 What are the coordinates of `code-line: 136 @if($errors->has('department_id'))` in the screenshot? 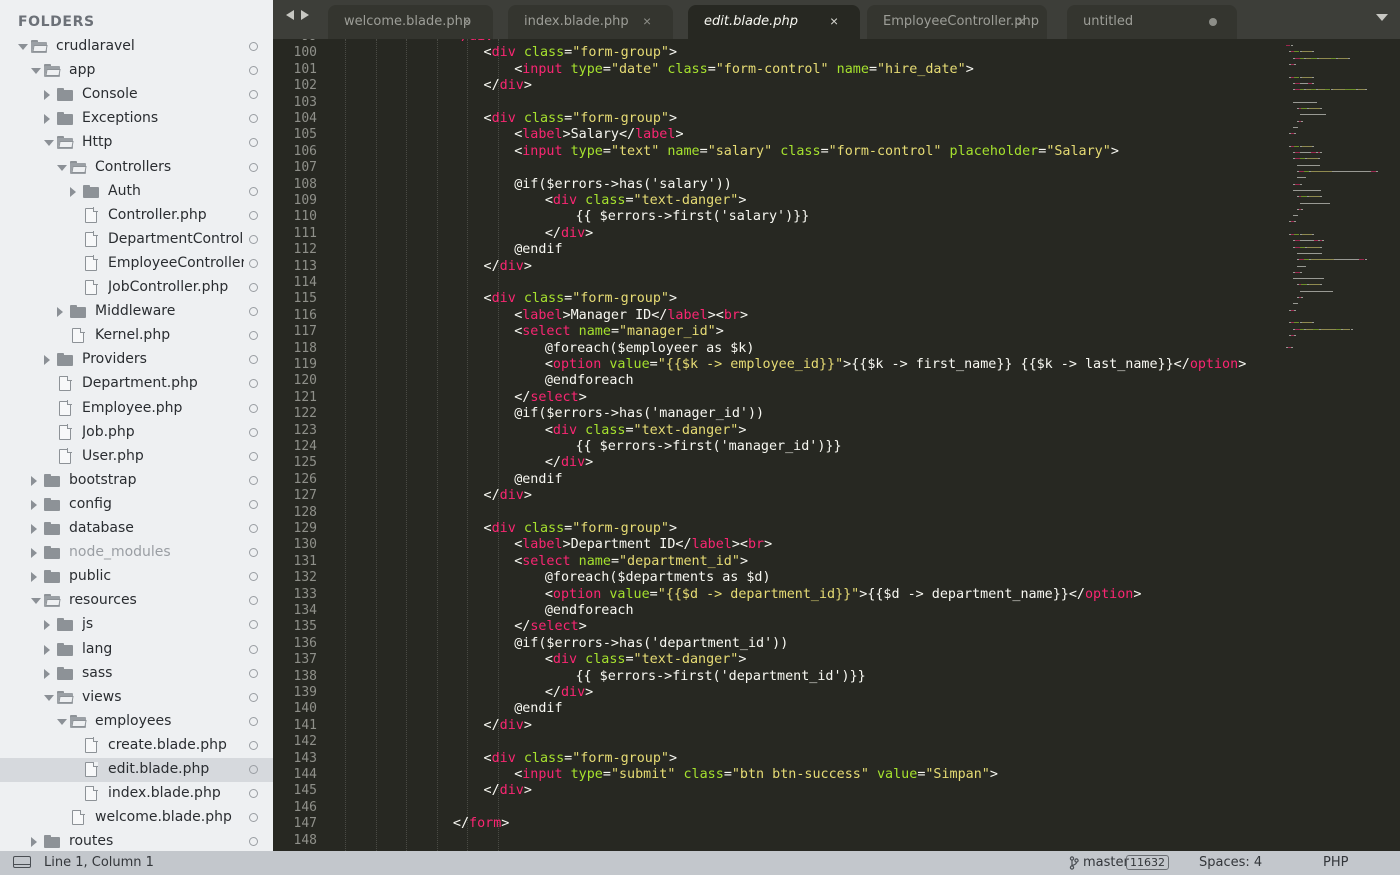 It's located at (773, 644).